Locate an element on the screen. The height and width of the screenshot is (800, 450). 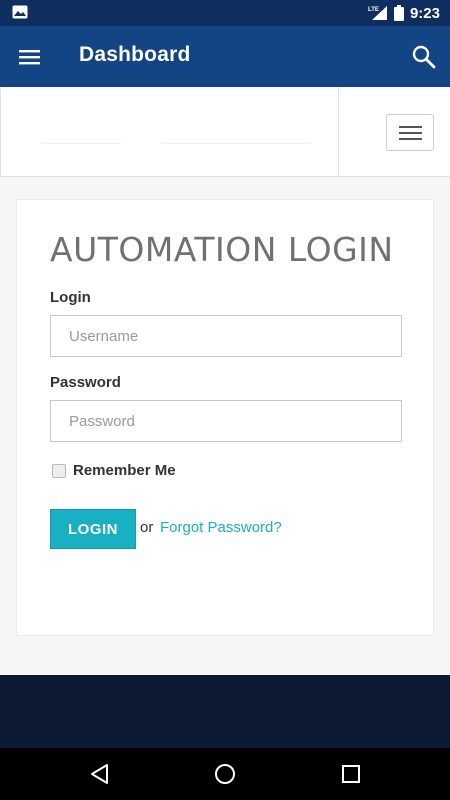
site-logo is located at coordinates (178, 132).